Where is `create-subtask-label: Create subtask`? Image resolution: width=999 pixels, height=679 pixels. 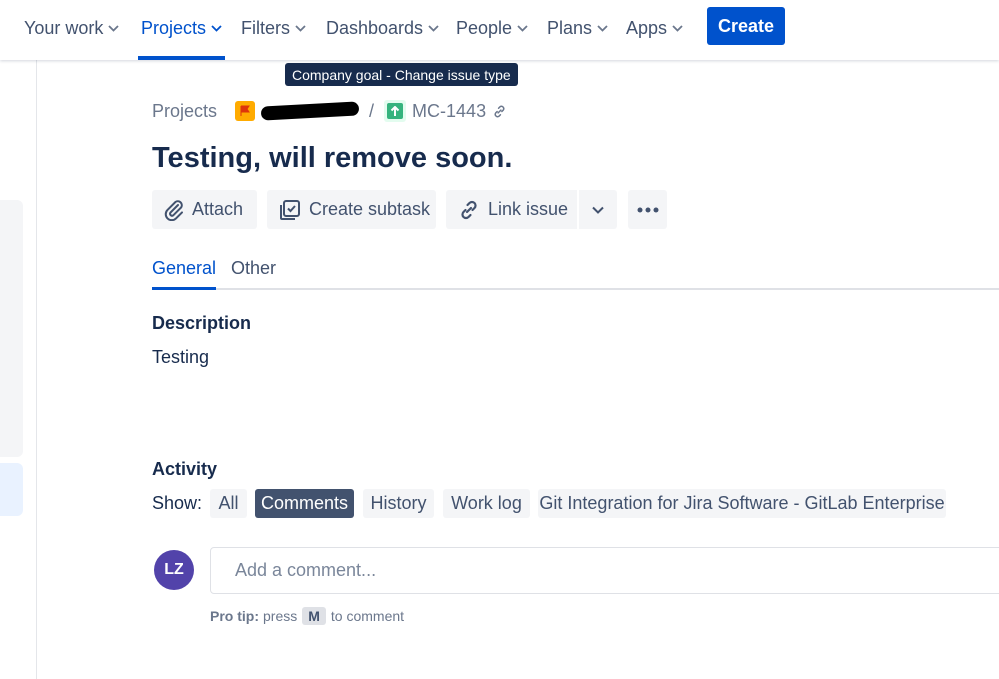 create-subtask-label: Create subtask is located at coordinates (370, 209).